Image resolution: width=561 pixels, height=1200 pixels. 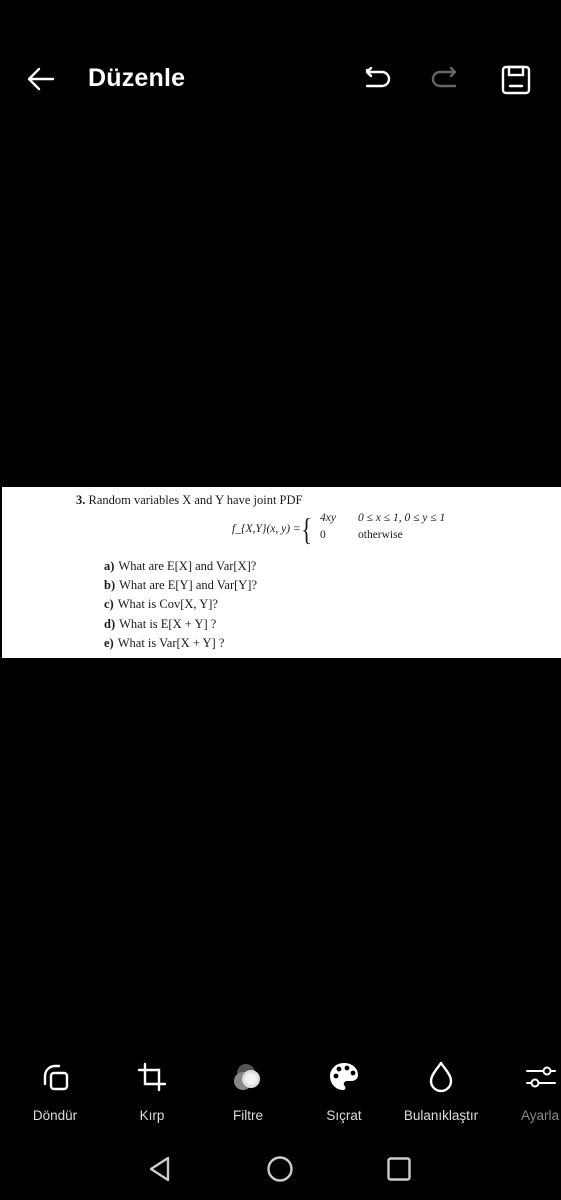 I want to click on page-title: Düzenle, so click(x=137, y=78).